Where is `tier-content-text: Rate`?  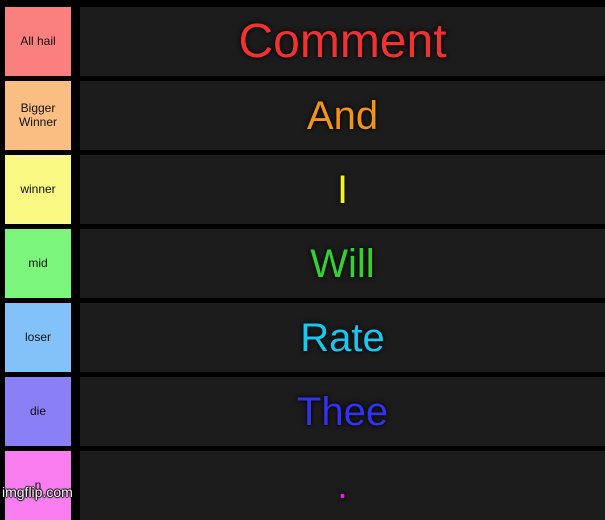 tier-content-text: Rate is located at coordinates (342, 337).